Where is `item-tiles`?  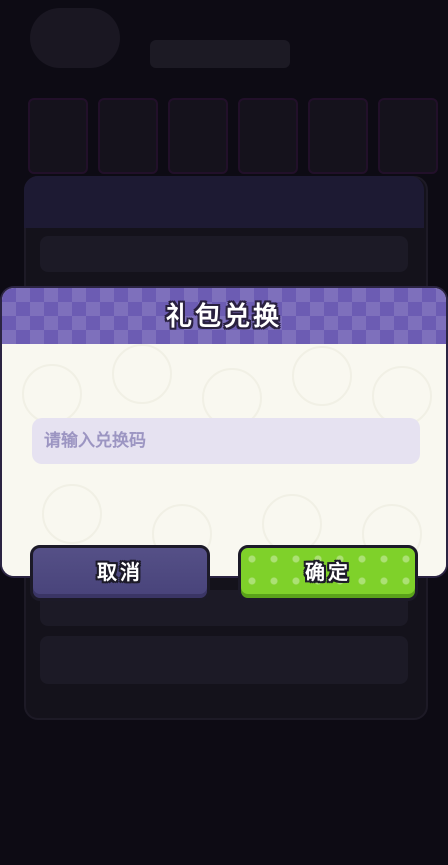 item-tiles is located at coordinates (233, 136).